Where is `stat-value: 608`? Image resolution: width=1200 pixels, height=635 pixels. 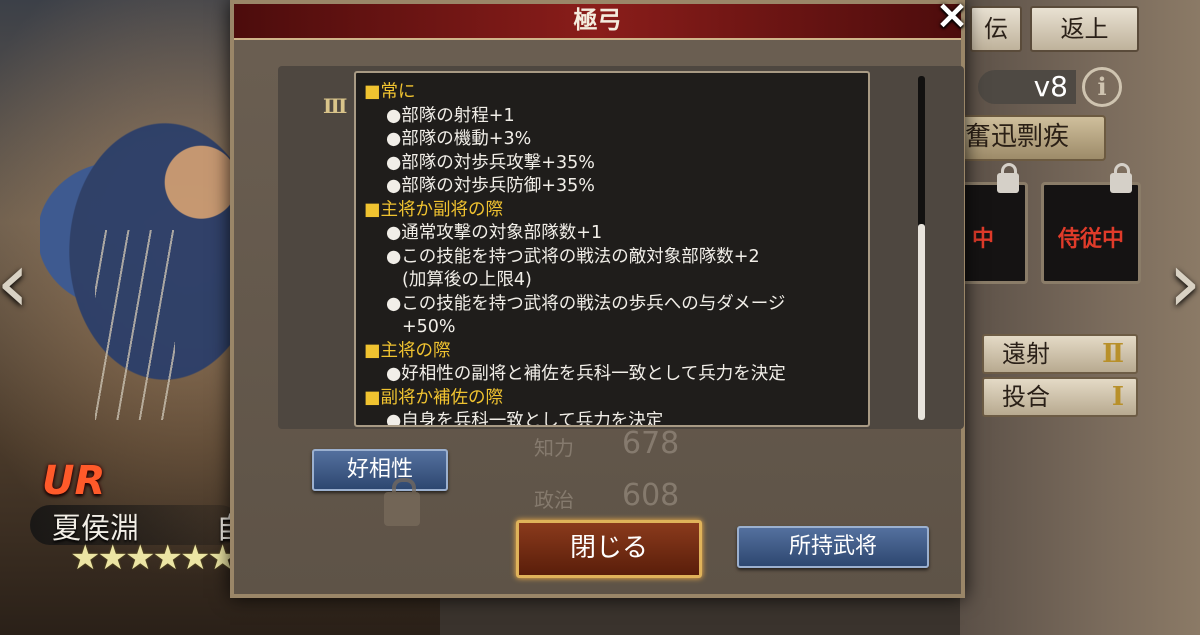 stat-value: 608 is located at coordinates (651, 495).